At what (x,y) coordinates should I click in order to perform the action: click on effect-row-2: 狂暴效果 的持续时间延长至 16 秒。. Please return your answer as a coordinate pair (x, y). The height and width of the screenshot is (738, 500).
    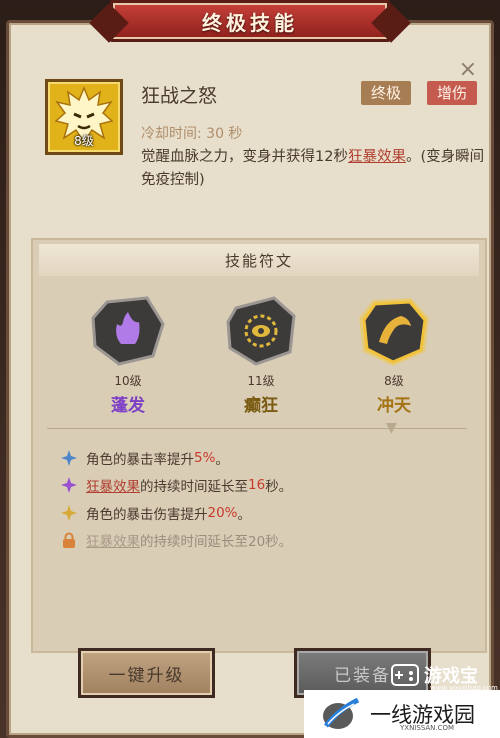
    Looking at the image, I should click on (176, 485).